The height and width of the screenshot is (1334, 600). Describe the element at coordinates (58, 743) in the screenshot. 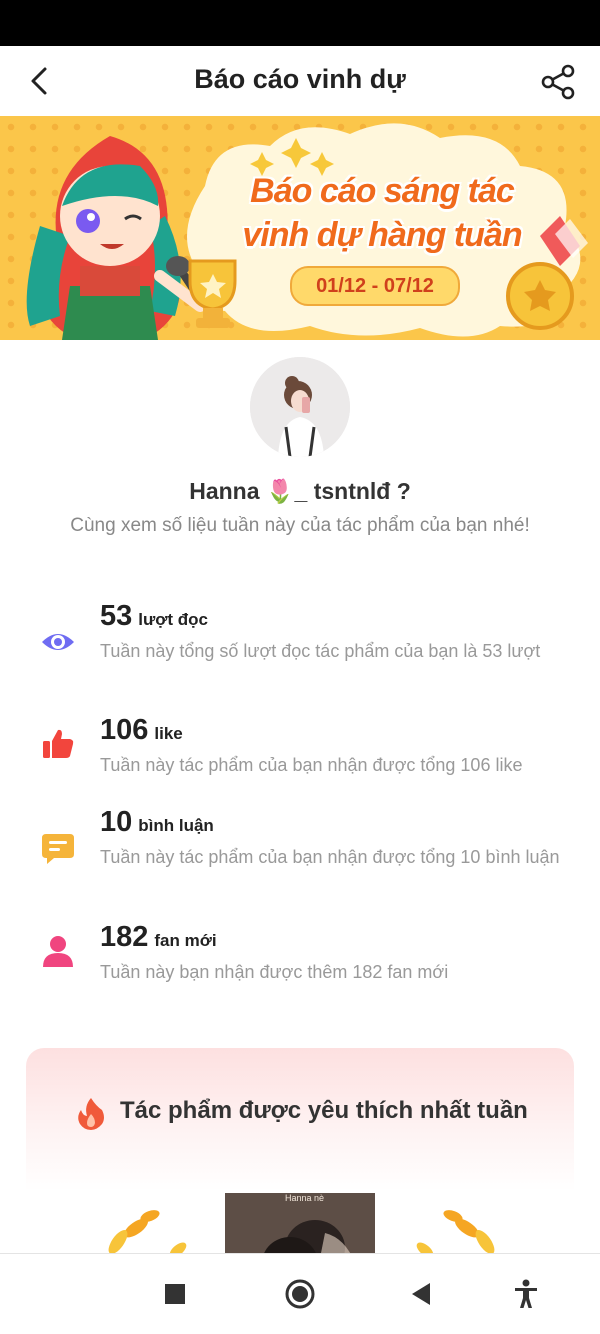

I see `thumbs-up-icon` at that location.